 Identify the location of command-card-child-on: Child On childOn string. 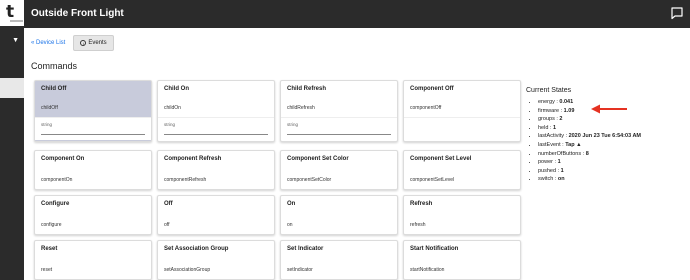
(216, 111).